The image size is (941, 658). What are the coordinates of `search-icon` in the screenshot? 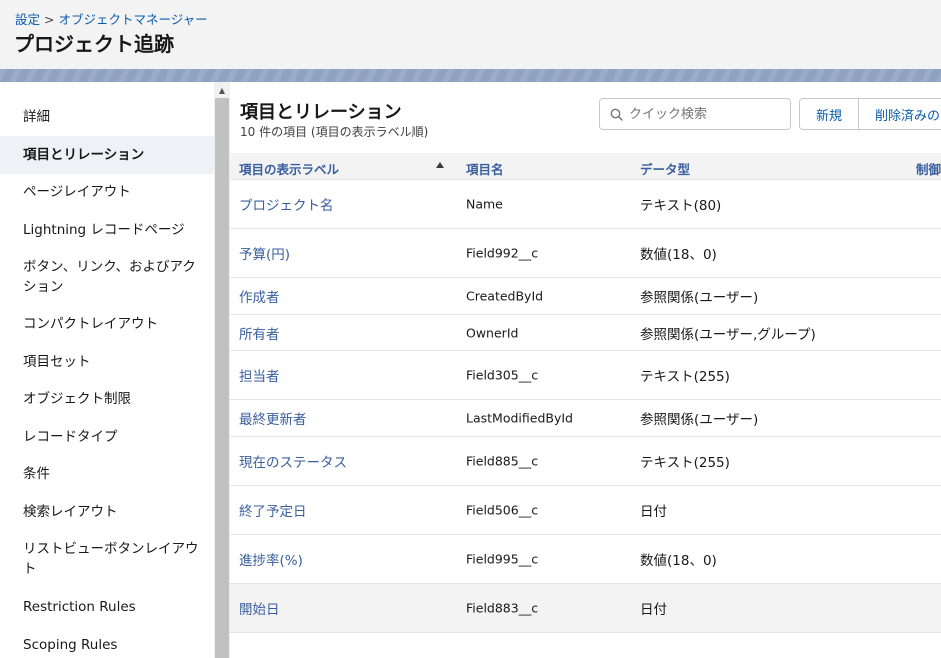 It's located at (616, 114).